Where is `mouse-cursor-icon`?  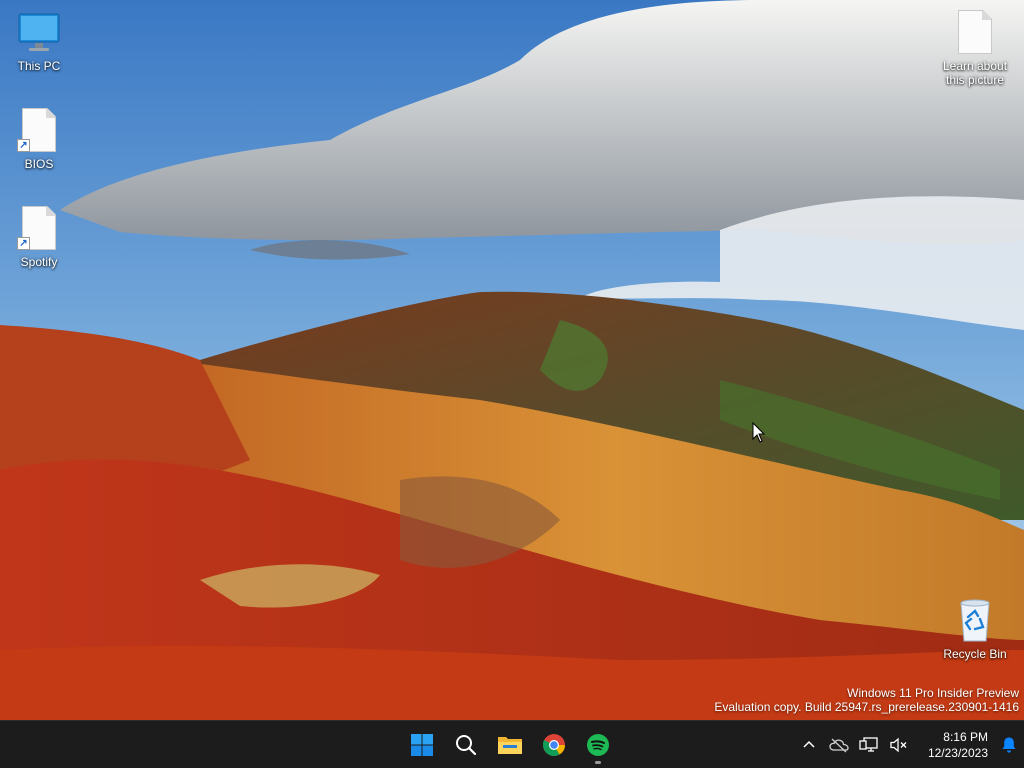
mouse-cursor-icon is located at coordinates (759, 432).